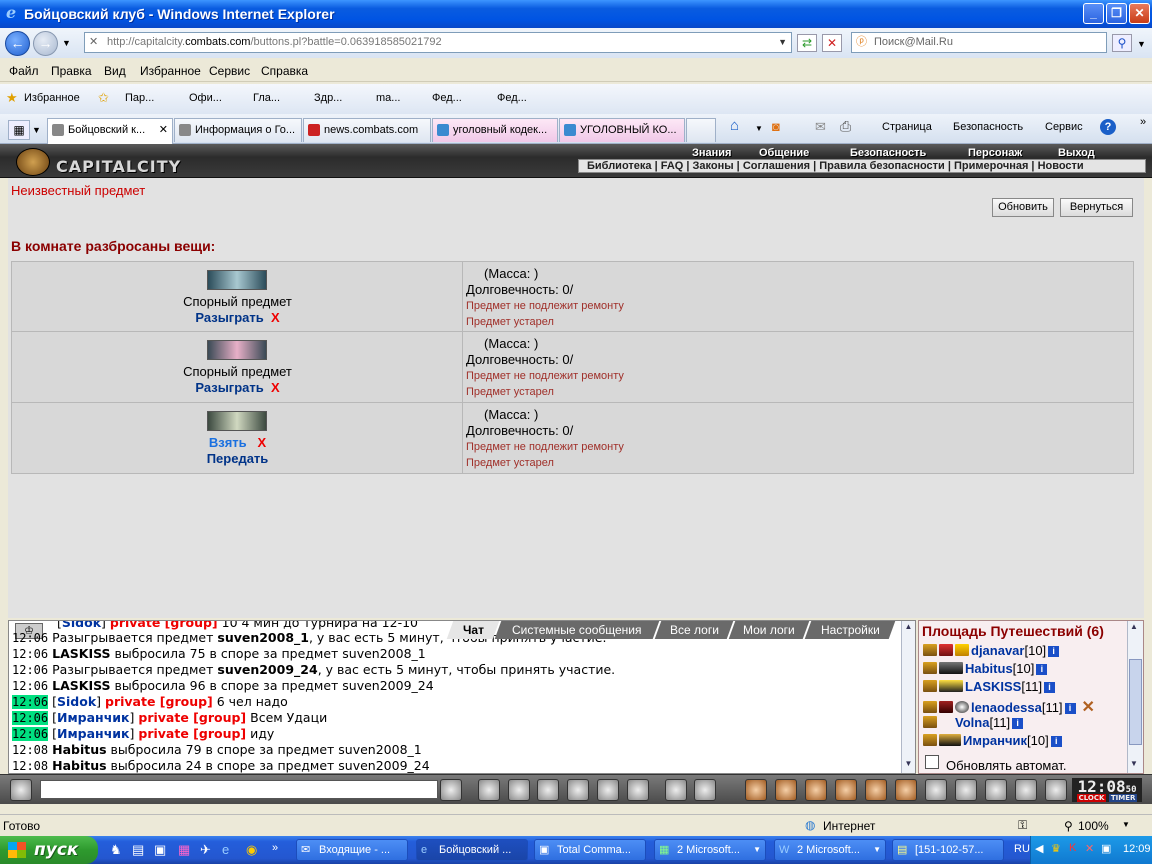 The image size is (1152, 864). What do you see at coordinates (845, 126) in the screenshot?
I see `print-icon: ⎙` at bounding box center [845, 126].